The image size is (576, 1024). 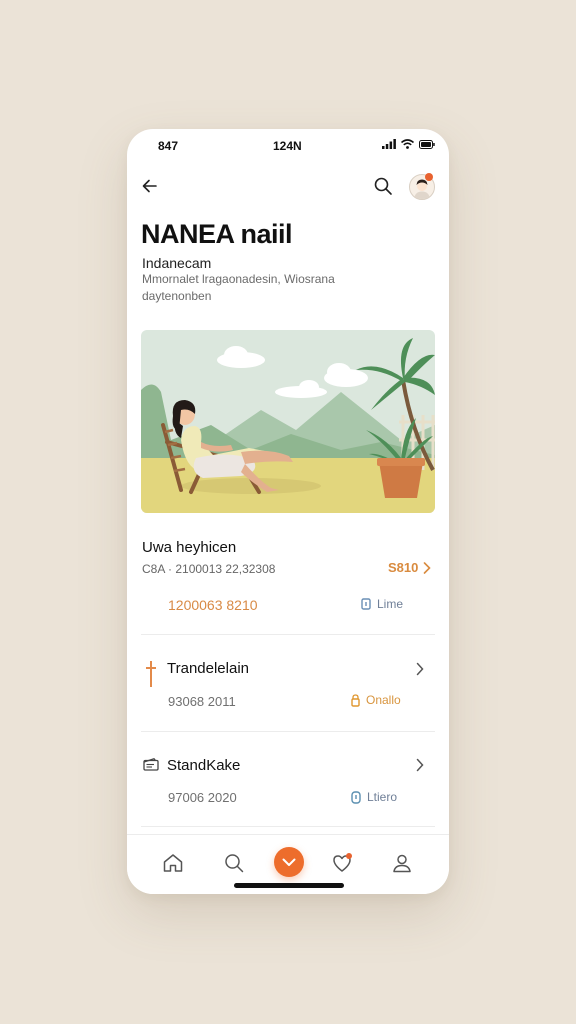 I want to click on chevron-down-icon, so click(x=289, y=862).